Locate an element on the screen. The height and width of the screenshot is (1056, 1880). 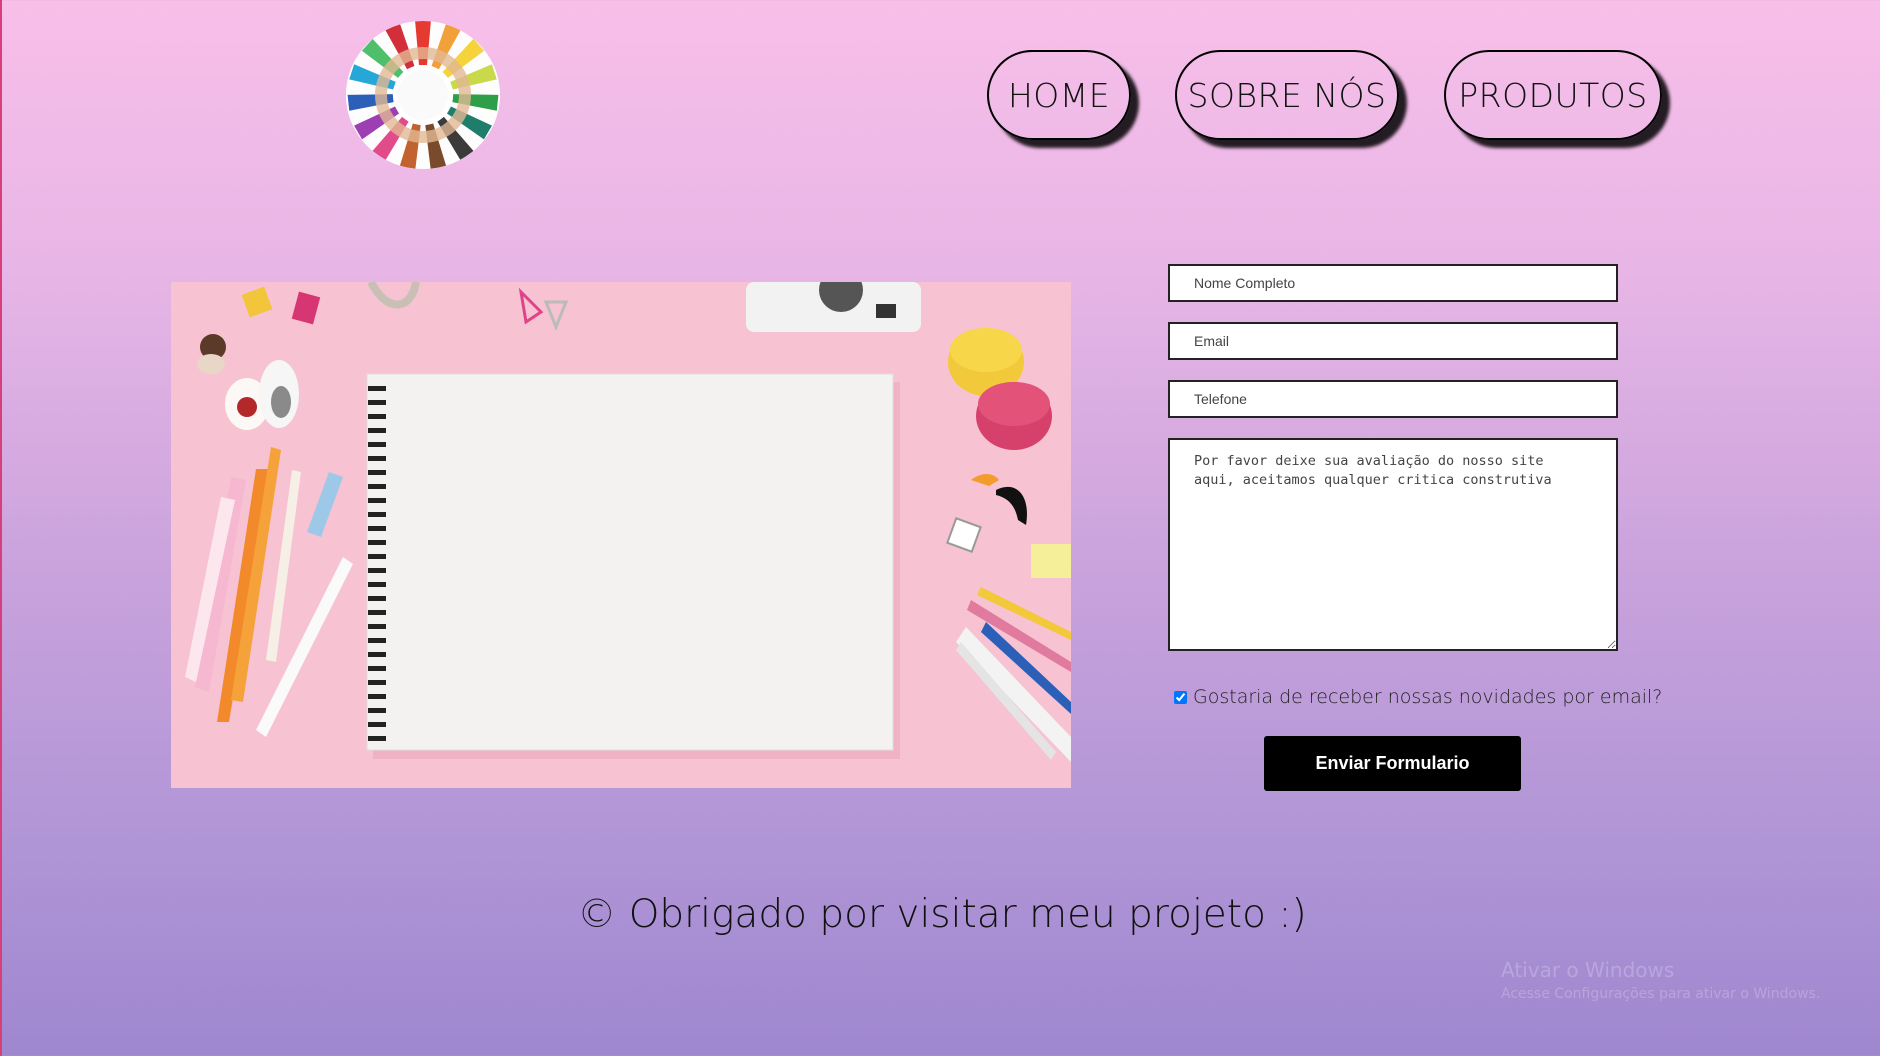
full-name-input is located at coordinates (1393, 283).